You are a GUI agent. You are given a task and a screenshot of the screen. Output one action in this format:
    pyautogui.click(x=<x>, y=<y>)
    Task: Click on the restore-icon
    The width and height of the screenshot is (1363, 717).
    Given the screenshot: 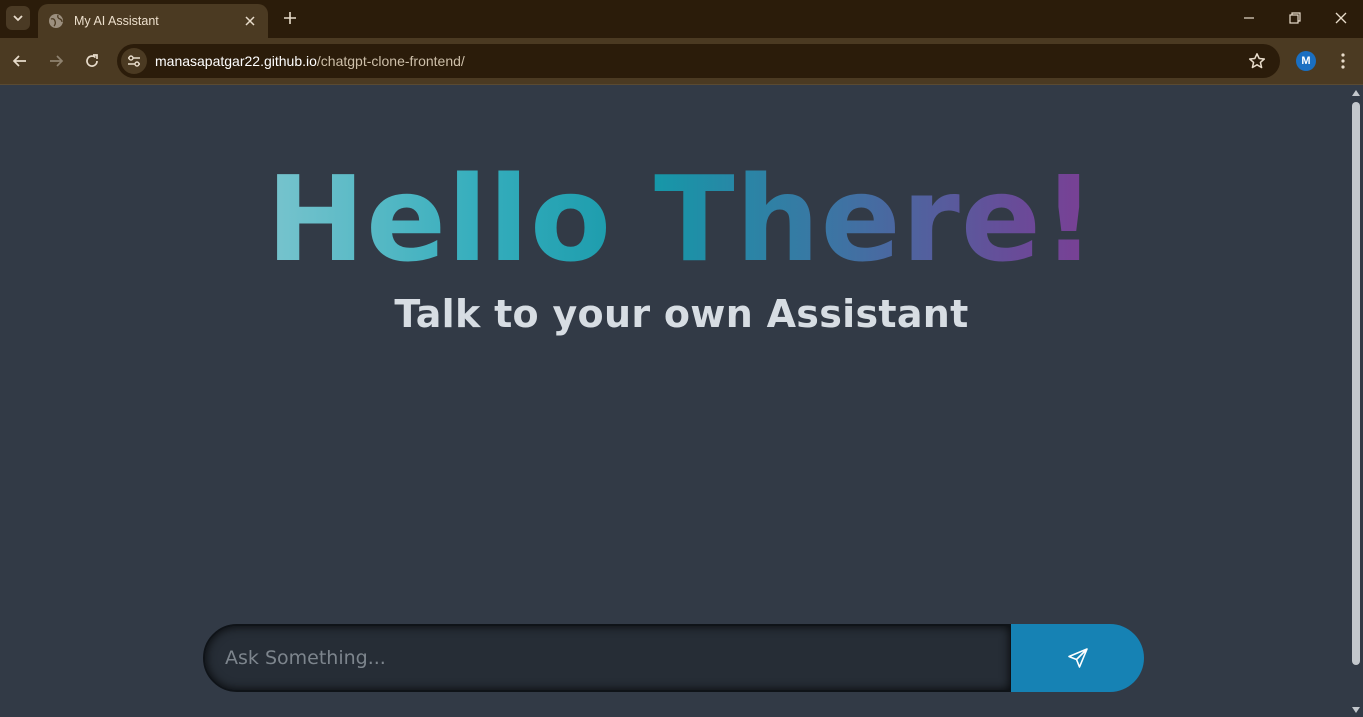 What is the action you would take?
    pyautogui.click(x=1295, y=18)
    